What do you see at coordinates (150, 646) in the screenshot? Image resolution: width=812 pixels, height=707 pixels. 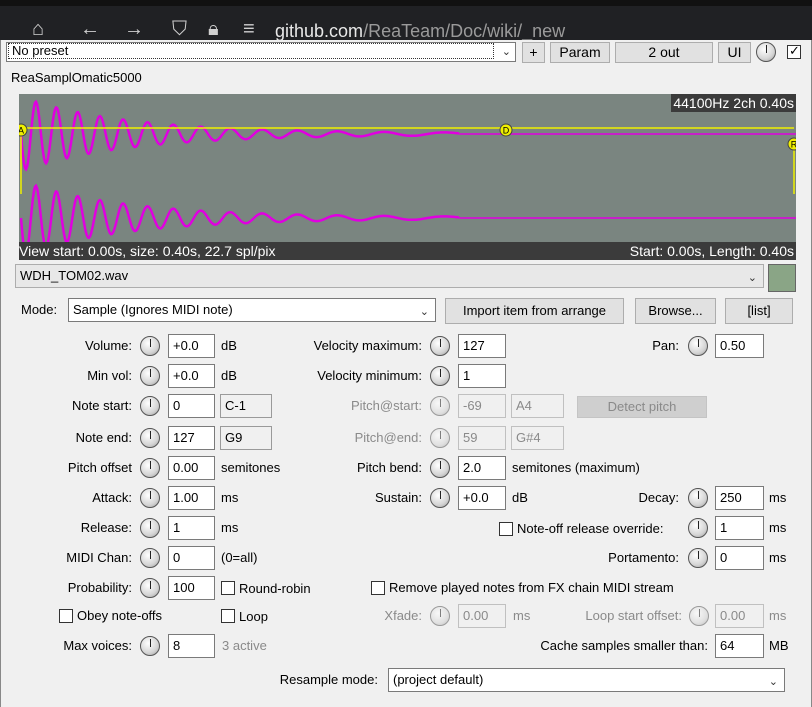 I see `max-voices-knob` at bounding box center [150, 646].